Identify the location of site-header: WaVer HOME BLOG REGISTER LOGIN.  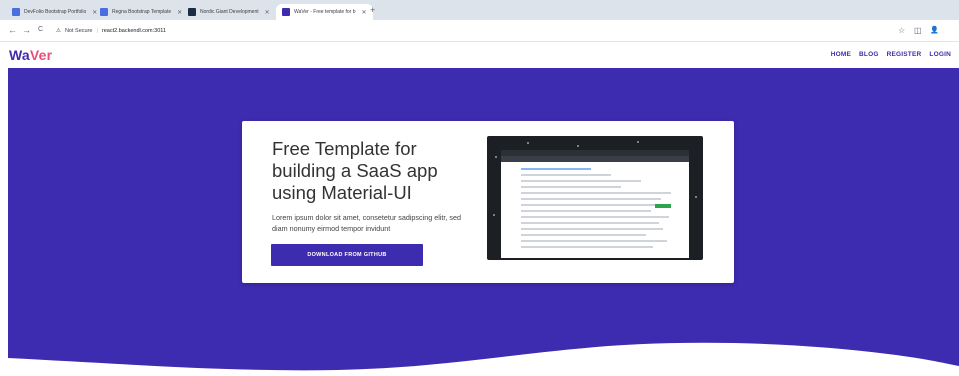
(479, 55).